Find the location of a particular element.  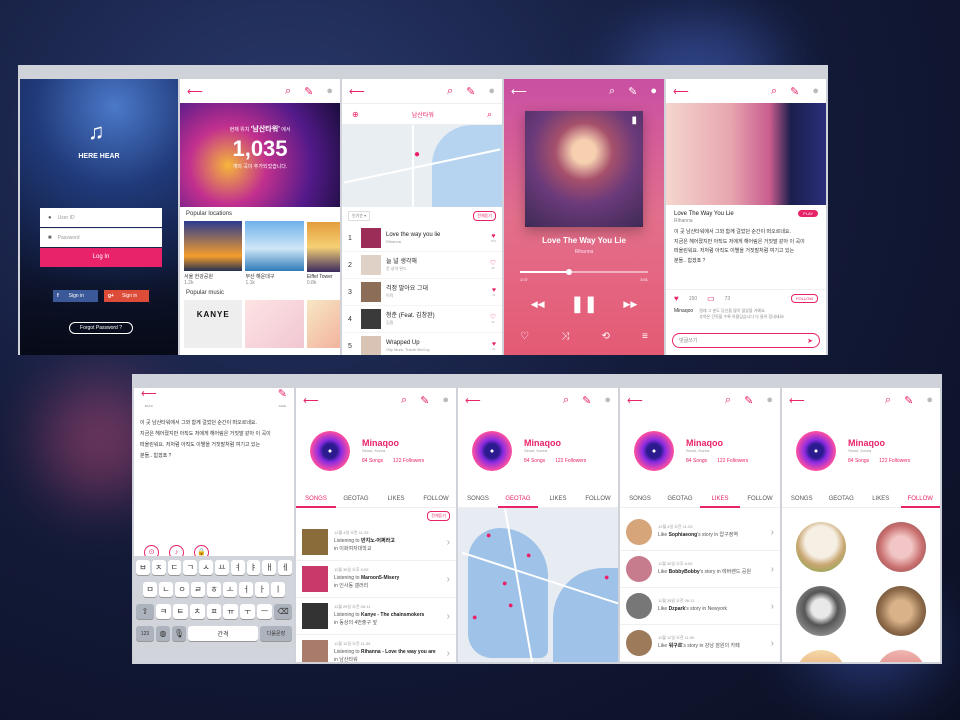

sort-dropdown: 인기순 ▾ is located at coordinates (359, 216).